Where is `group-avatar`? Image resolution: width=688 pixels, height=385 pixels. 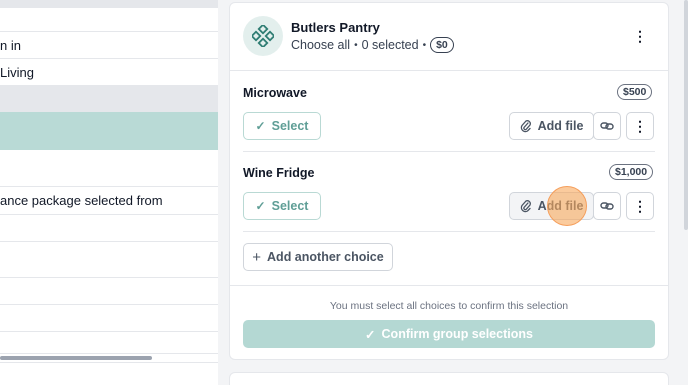
group-avatar is located at coordinates (263, 36).